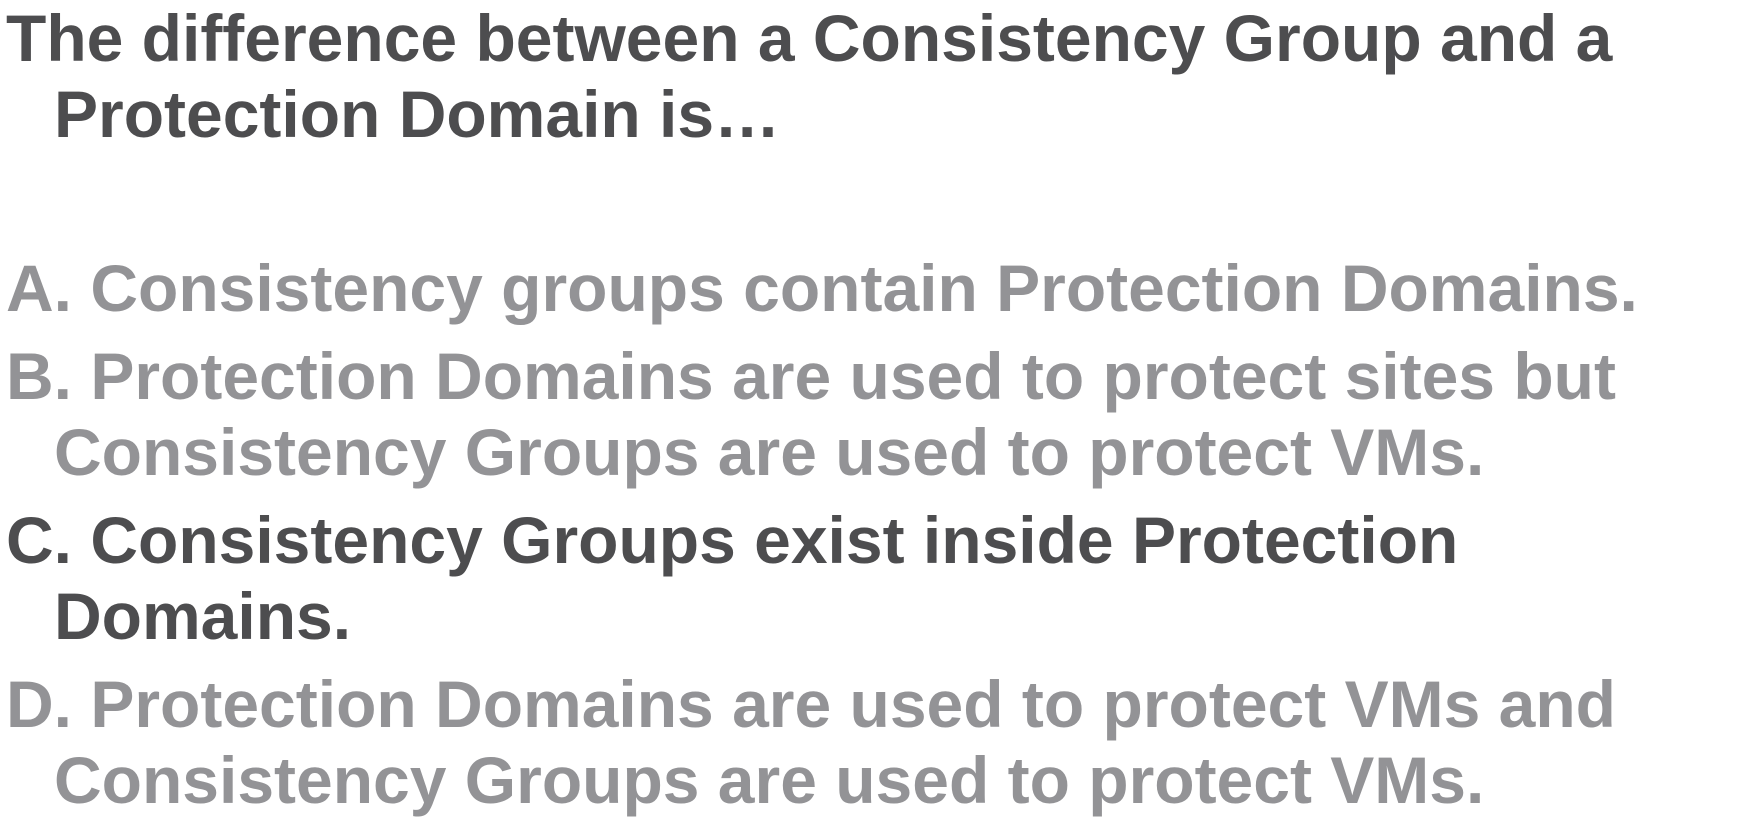  I want to click on answer-letter: D., so click(39, 704).